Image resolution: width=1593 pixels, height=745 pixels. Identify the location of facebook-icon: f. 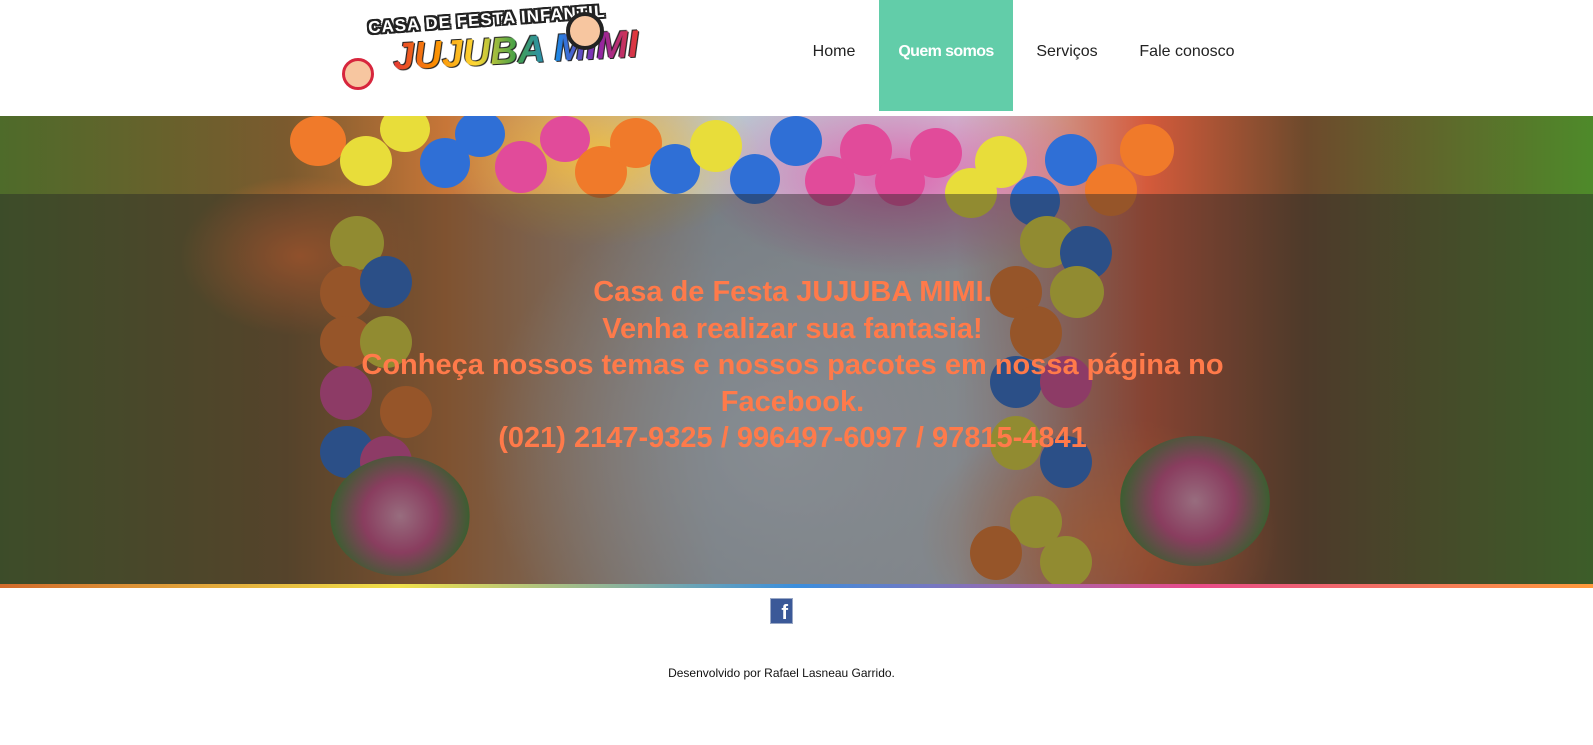
(781, 611).